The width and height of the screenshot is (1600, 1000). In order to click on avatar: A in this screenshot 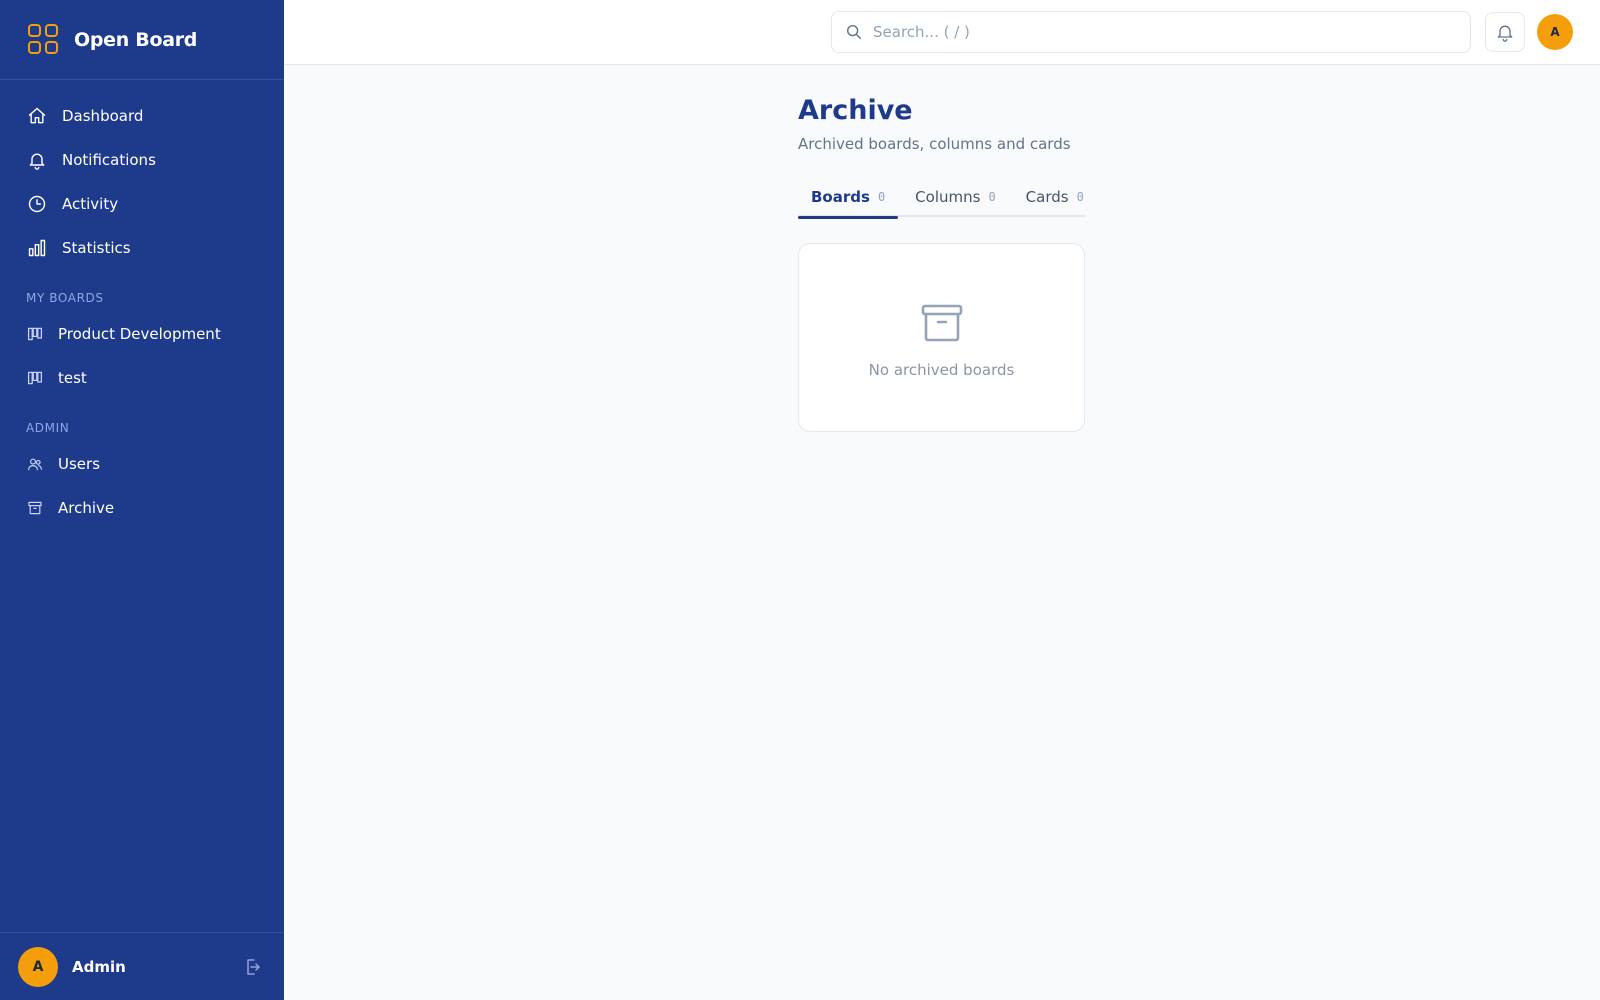, I will do `click(38, 966)`.